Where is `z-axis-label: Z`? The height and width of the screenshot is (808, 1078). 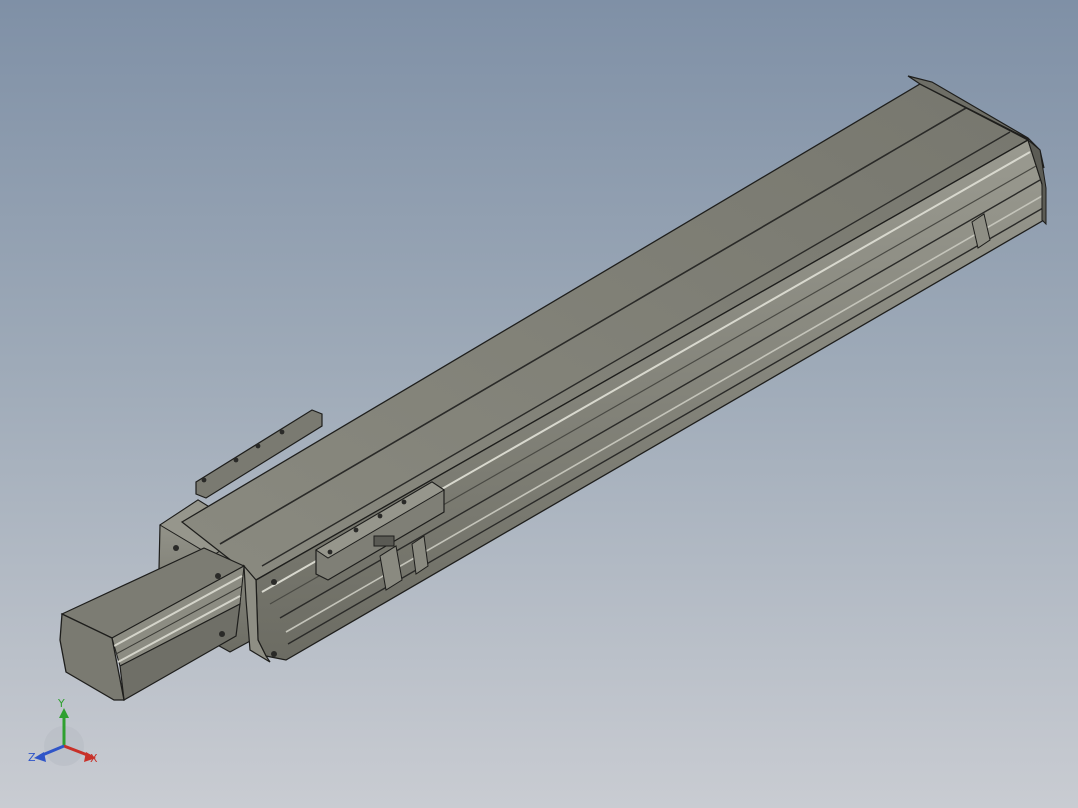 z-axis-label: Z is located at coordinates (32, 757).